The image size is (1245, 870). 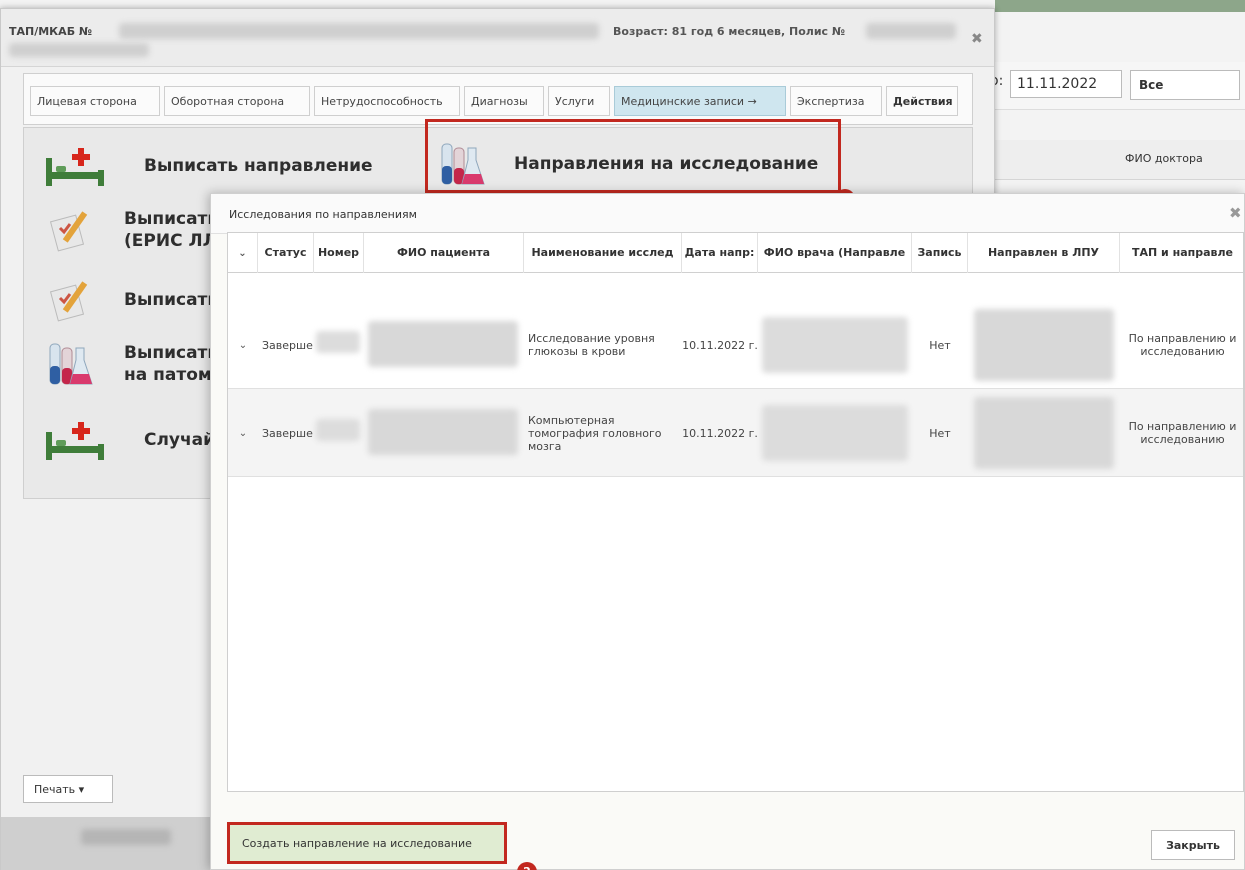 I want to click on date-to-input: 11.11.2022, so click(x=1066, y=84).